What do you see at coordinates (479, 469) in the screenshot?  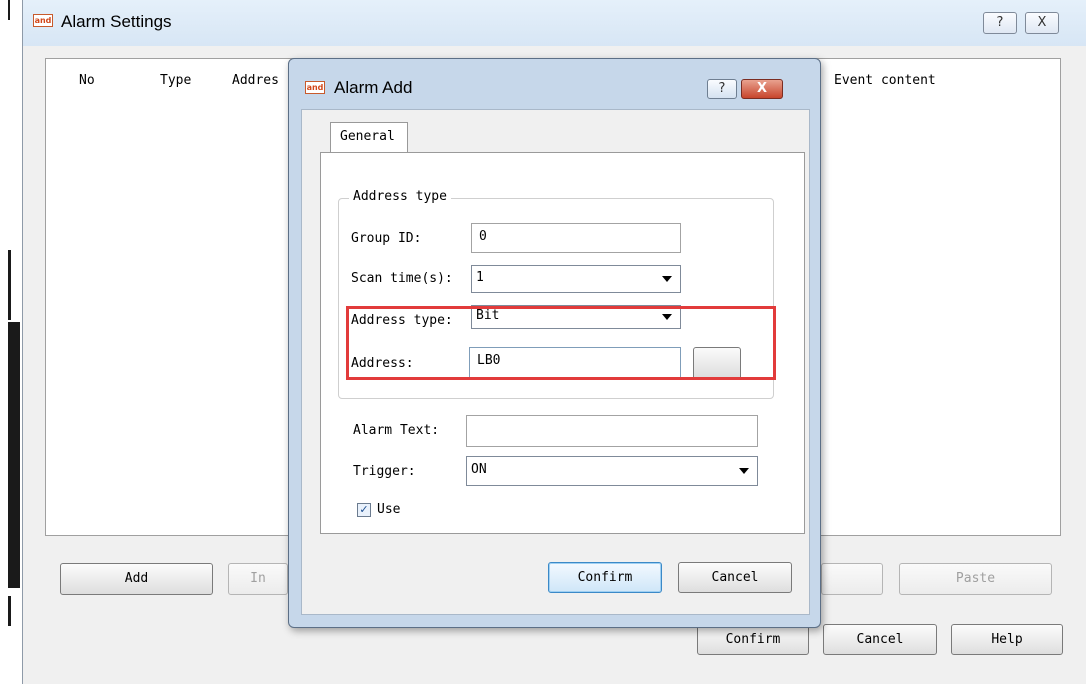 I see `trigger-value: ON` at bounding box center [479, 469].